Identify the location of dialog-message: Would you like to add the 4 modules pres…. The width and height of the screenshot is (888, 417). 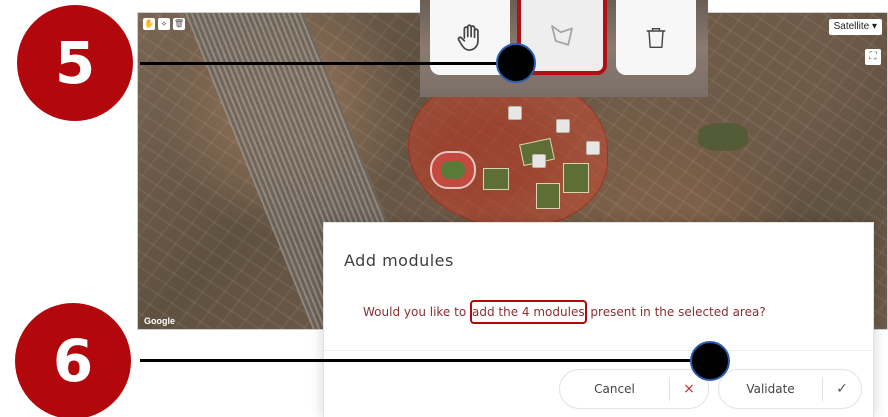
(564, 312).